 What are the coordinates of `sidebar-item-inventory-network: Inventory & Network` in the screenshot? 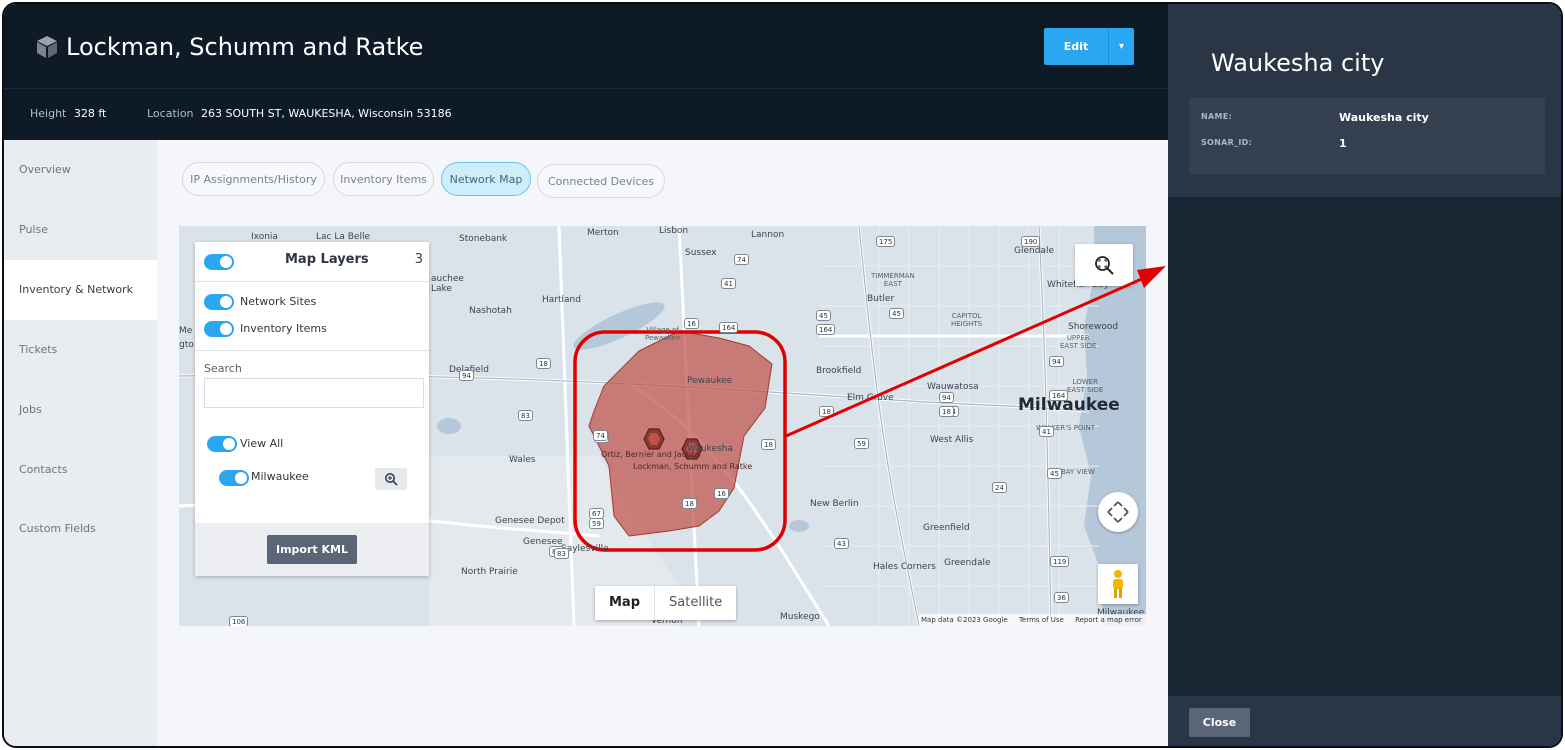 It's located at (80, 290).